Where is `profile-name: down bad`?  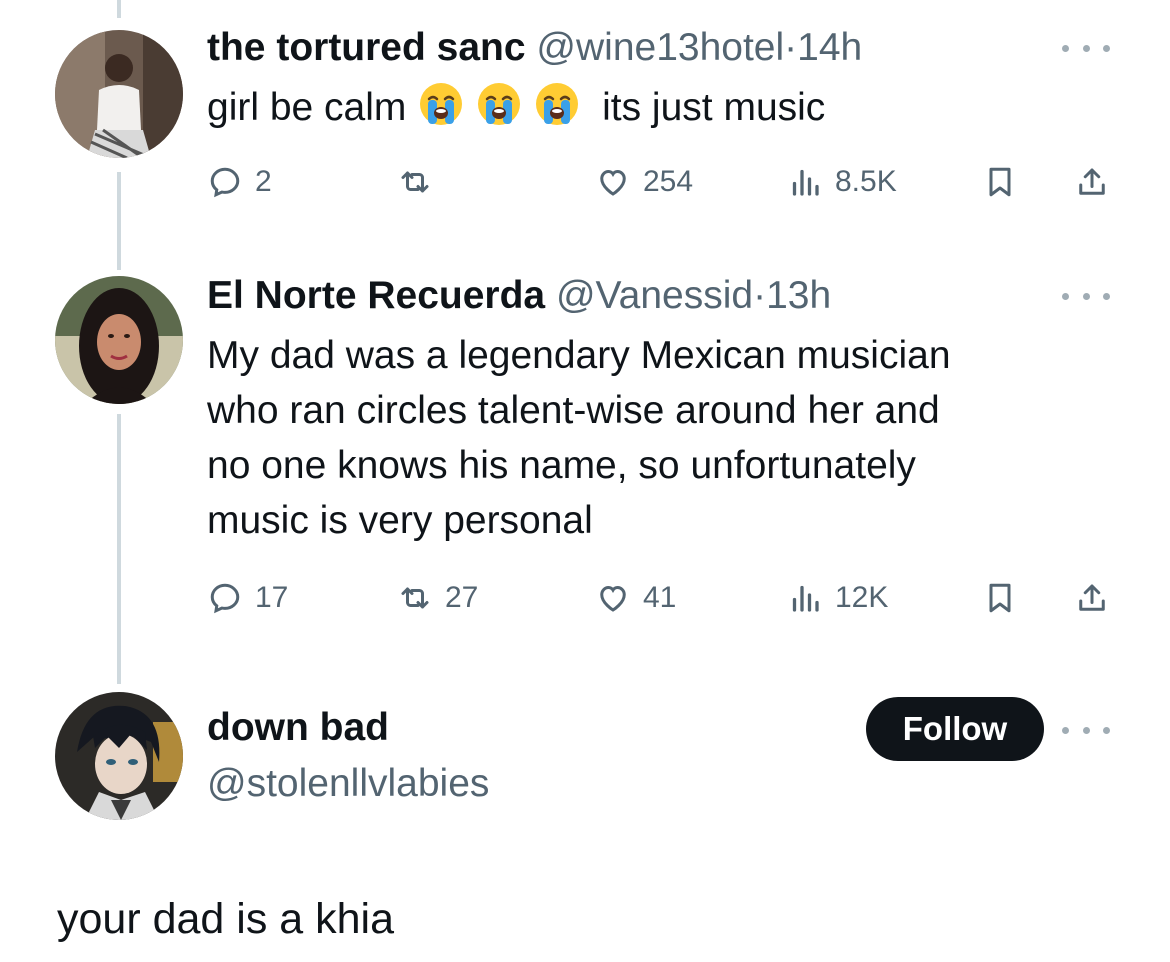 profile-name: down bad is located at coordinates (298, 728).